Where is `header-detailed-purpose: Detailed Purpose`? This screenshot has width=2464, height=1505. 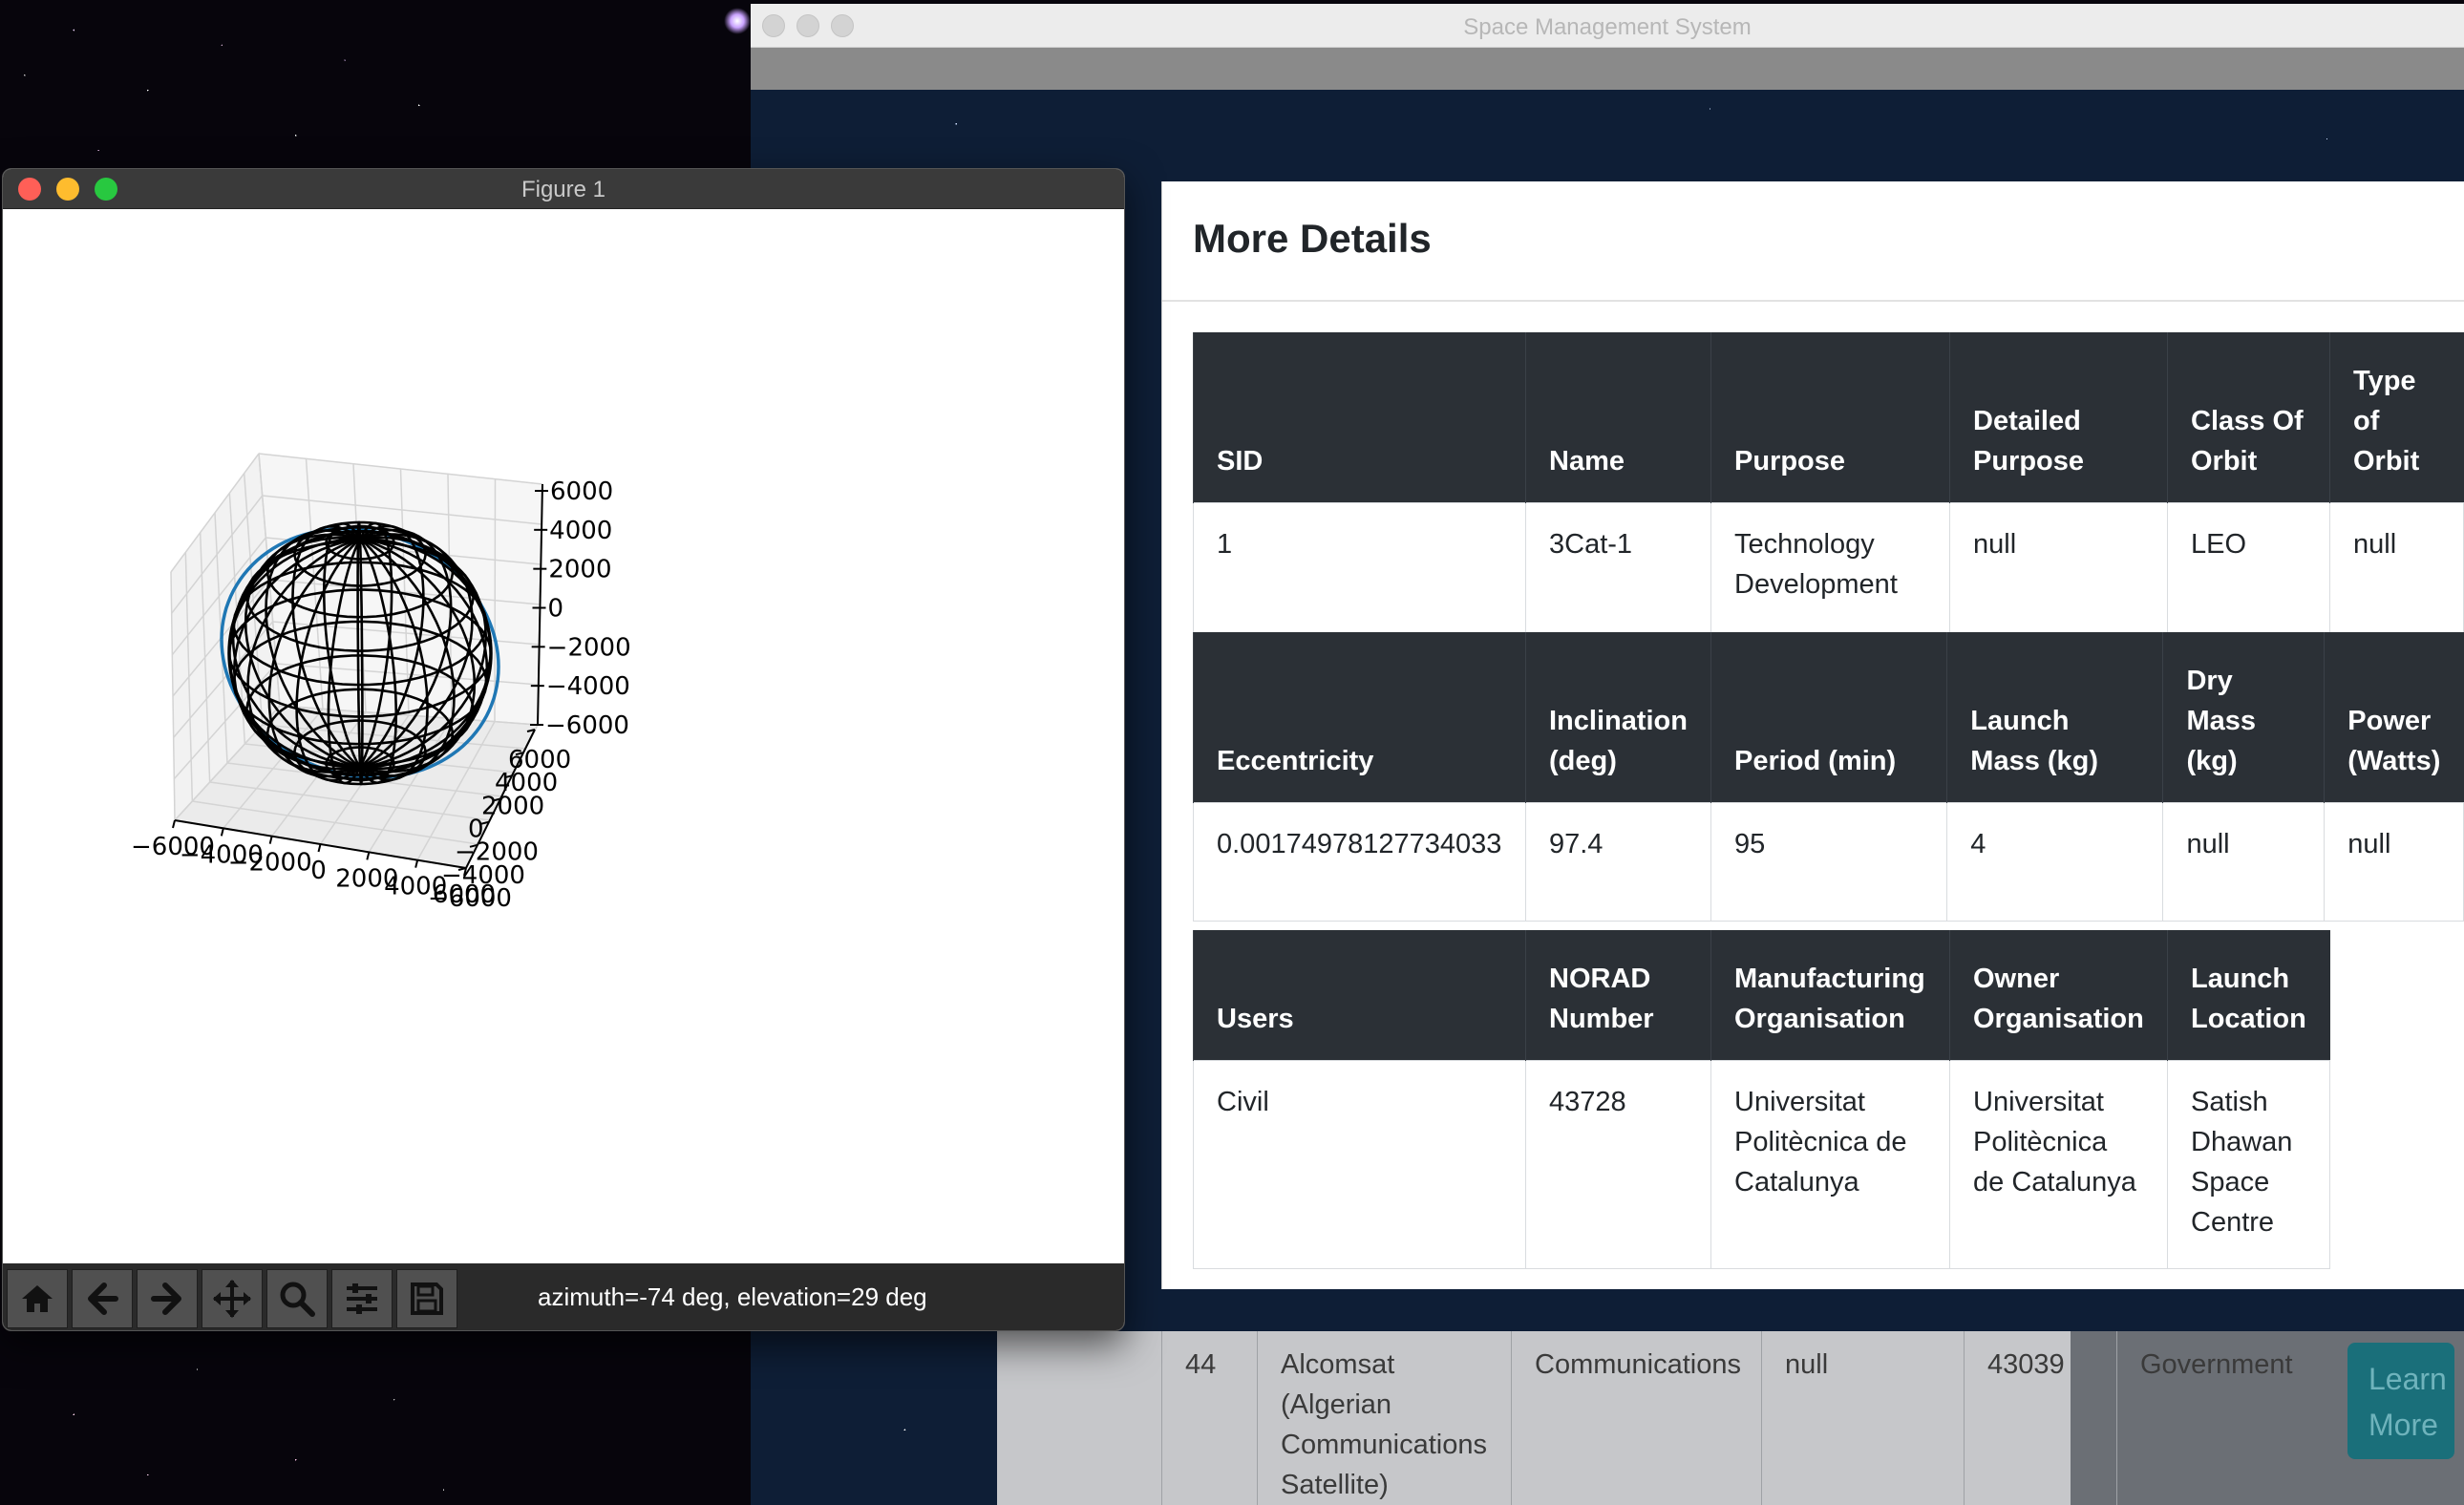 header-detailed-purpose: Detailed Purpose is located at coordinates (2058, 417).